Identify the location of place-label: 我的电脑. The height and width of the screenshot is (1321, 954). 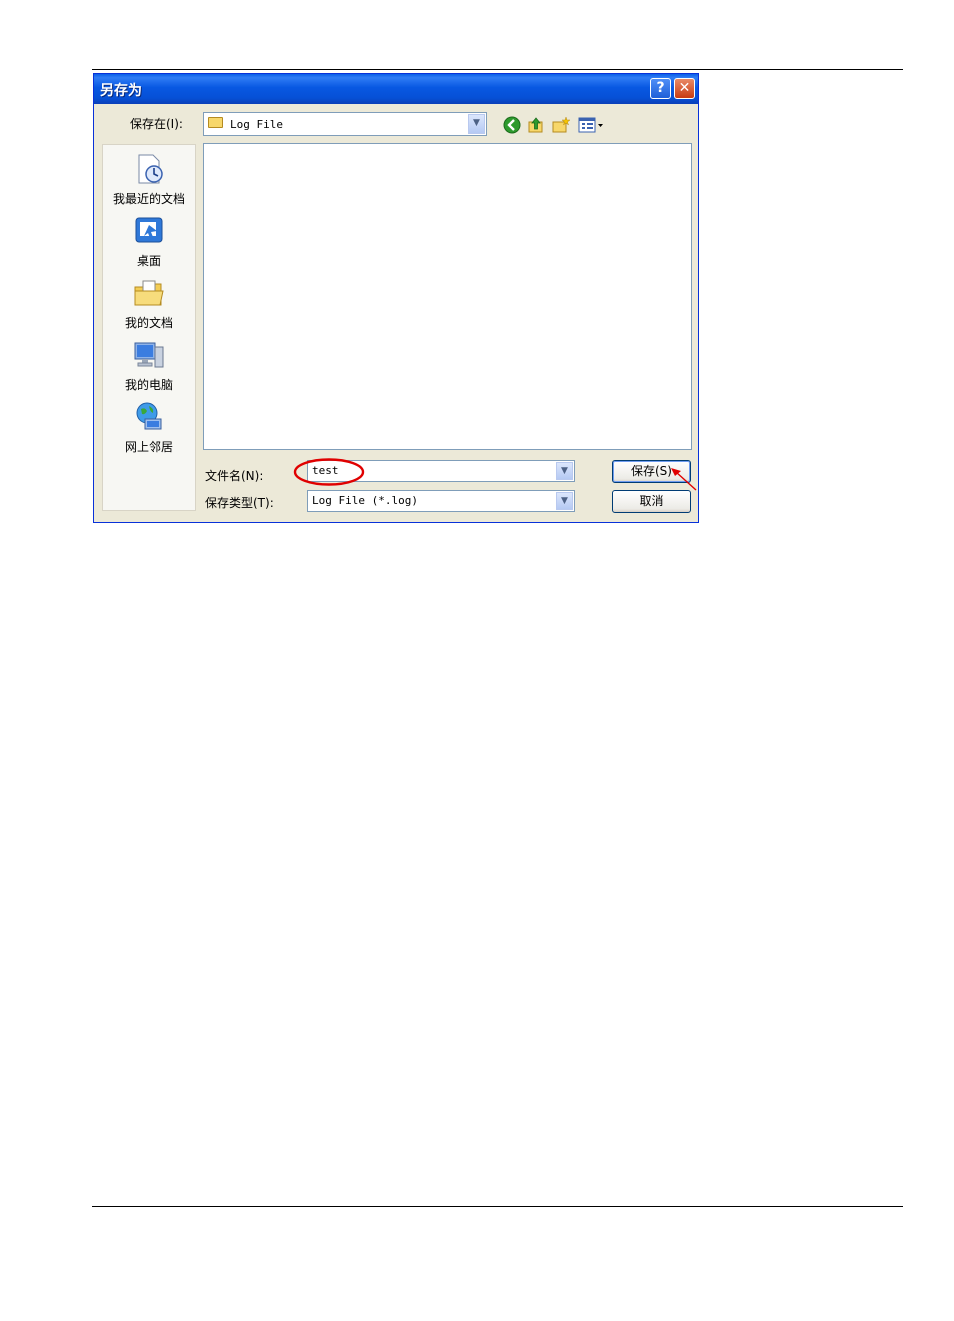
(148, 385).